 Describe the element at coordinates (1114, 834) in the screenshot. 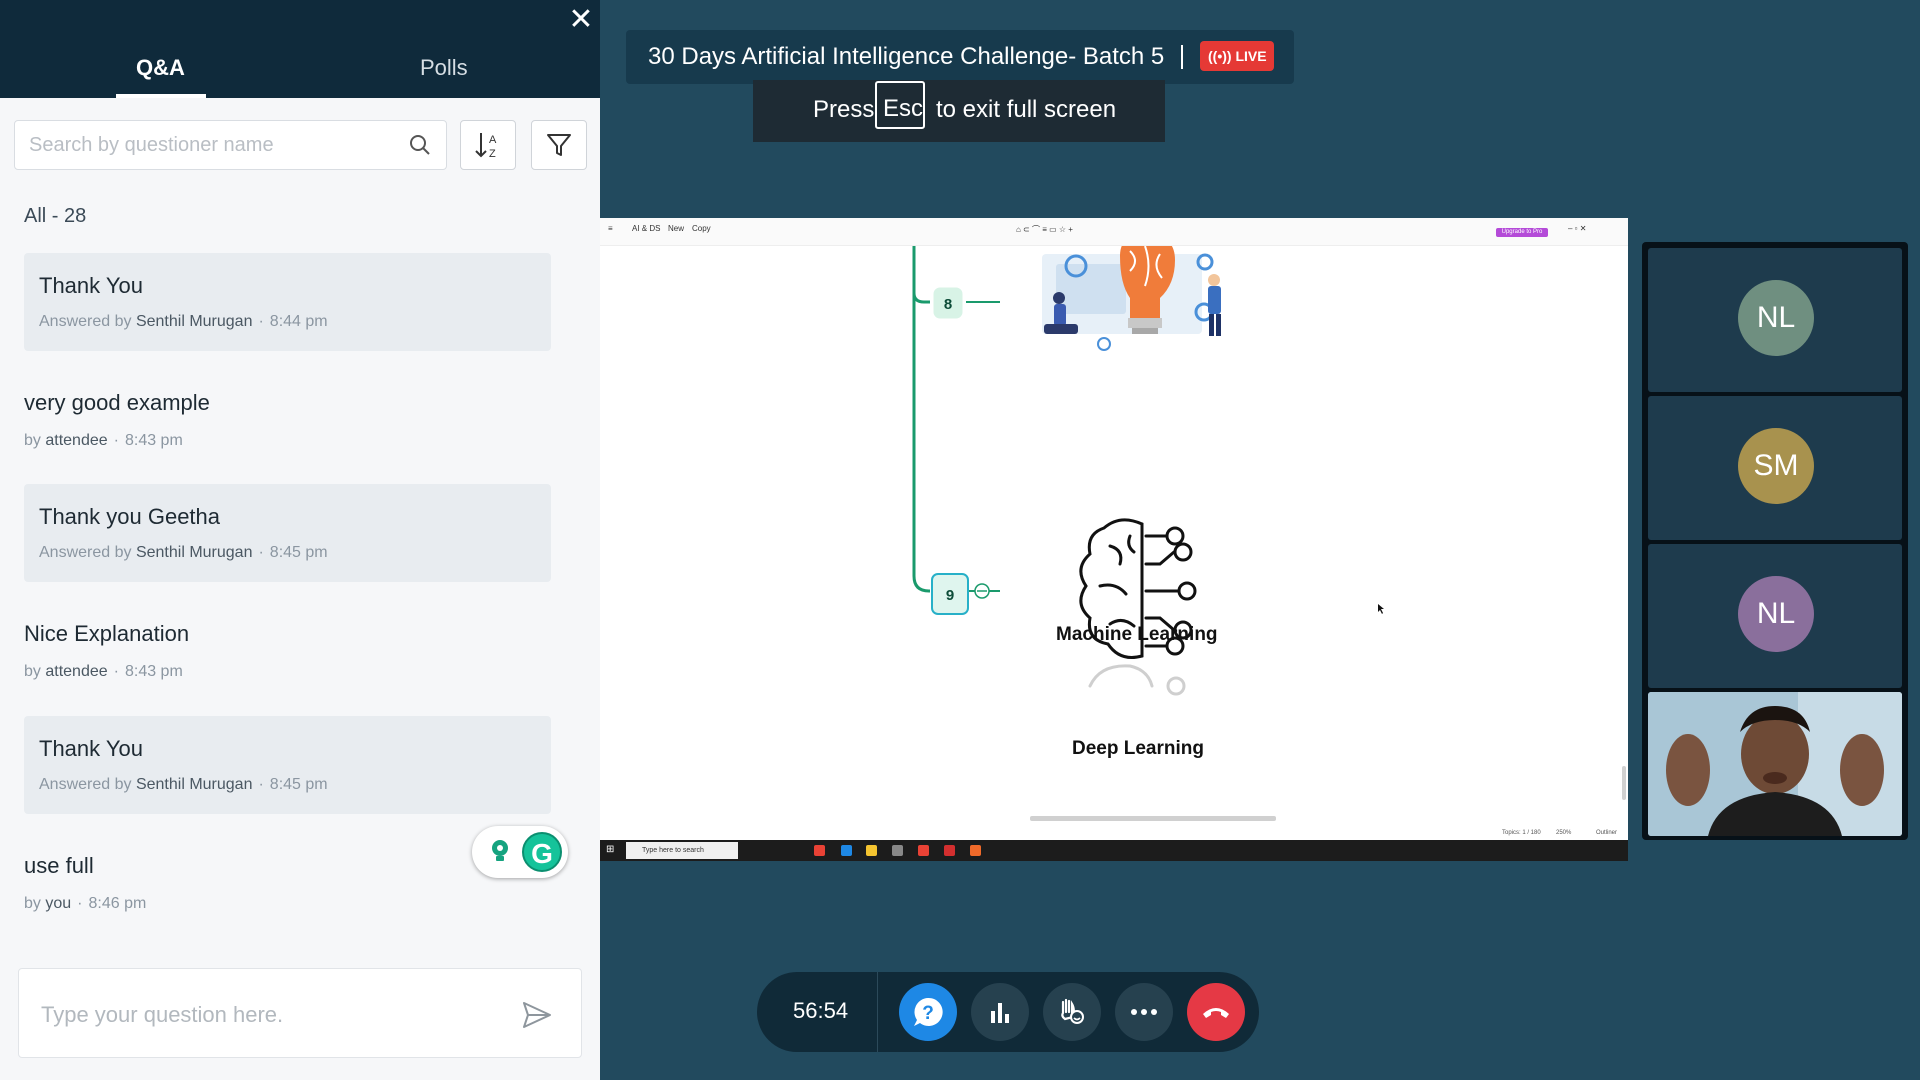

I see `app-status-bar: Topics: 1 / 180 250% Outliner` at that location.